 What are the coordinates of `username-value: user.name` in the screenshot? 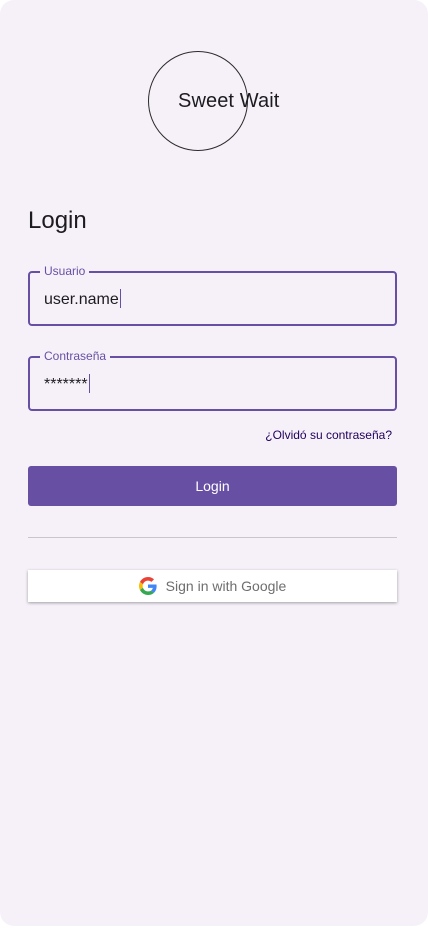 It's located at (81, 299).